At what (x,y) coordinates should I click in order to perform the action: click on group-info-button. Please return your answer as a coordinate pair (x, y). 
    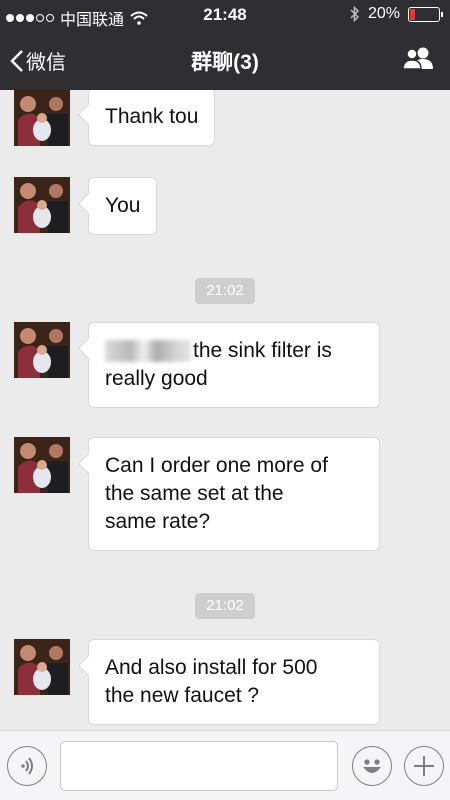
    Looking at the image, I should click on (418, 60).